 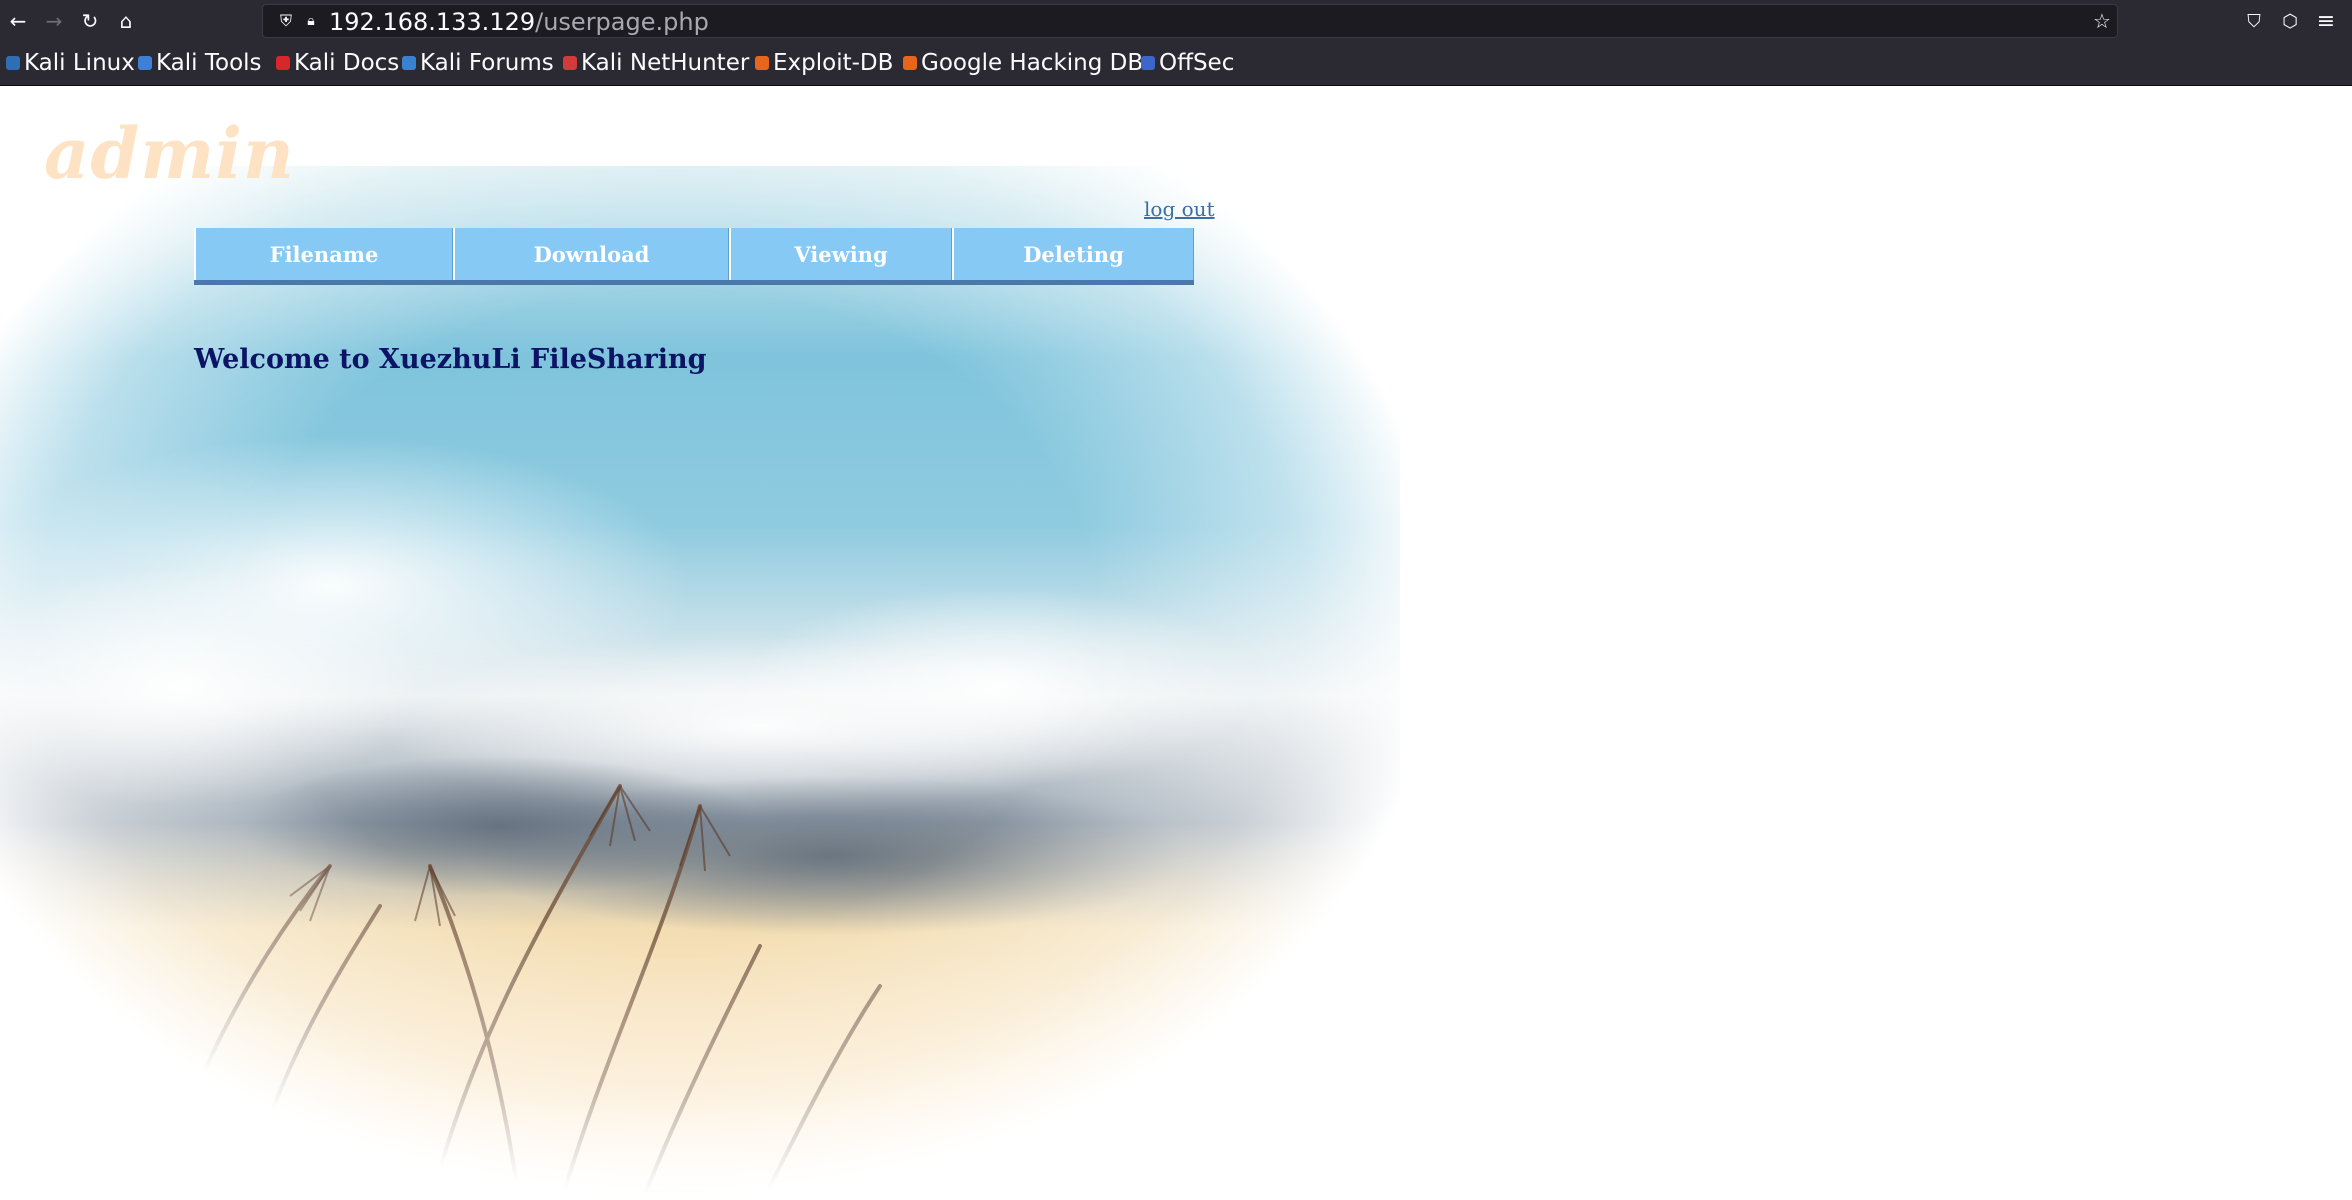 I want to click on url-host: 192.168.133.129, so click(x=432, y=22).